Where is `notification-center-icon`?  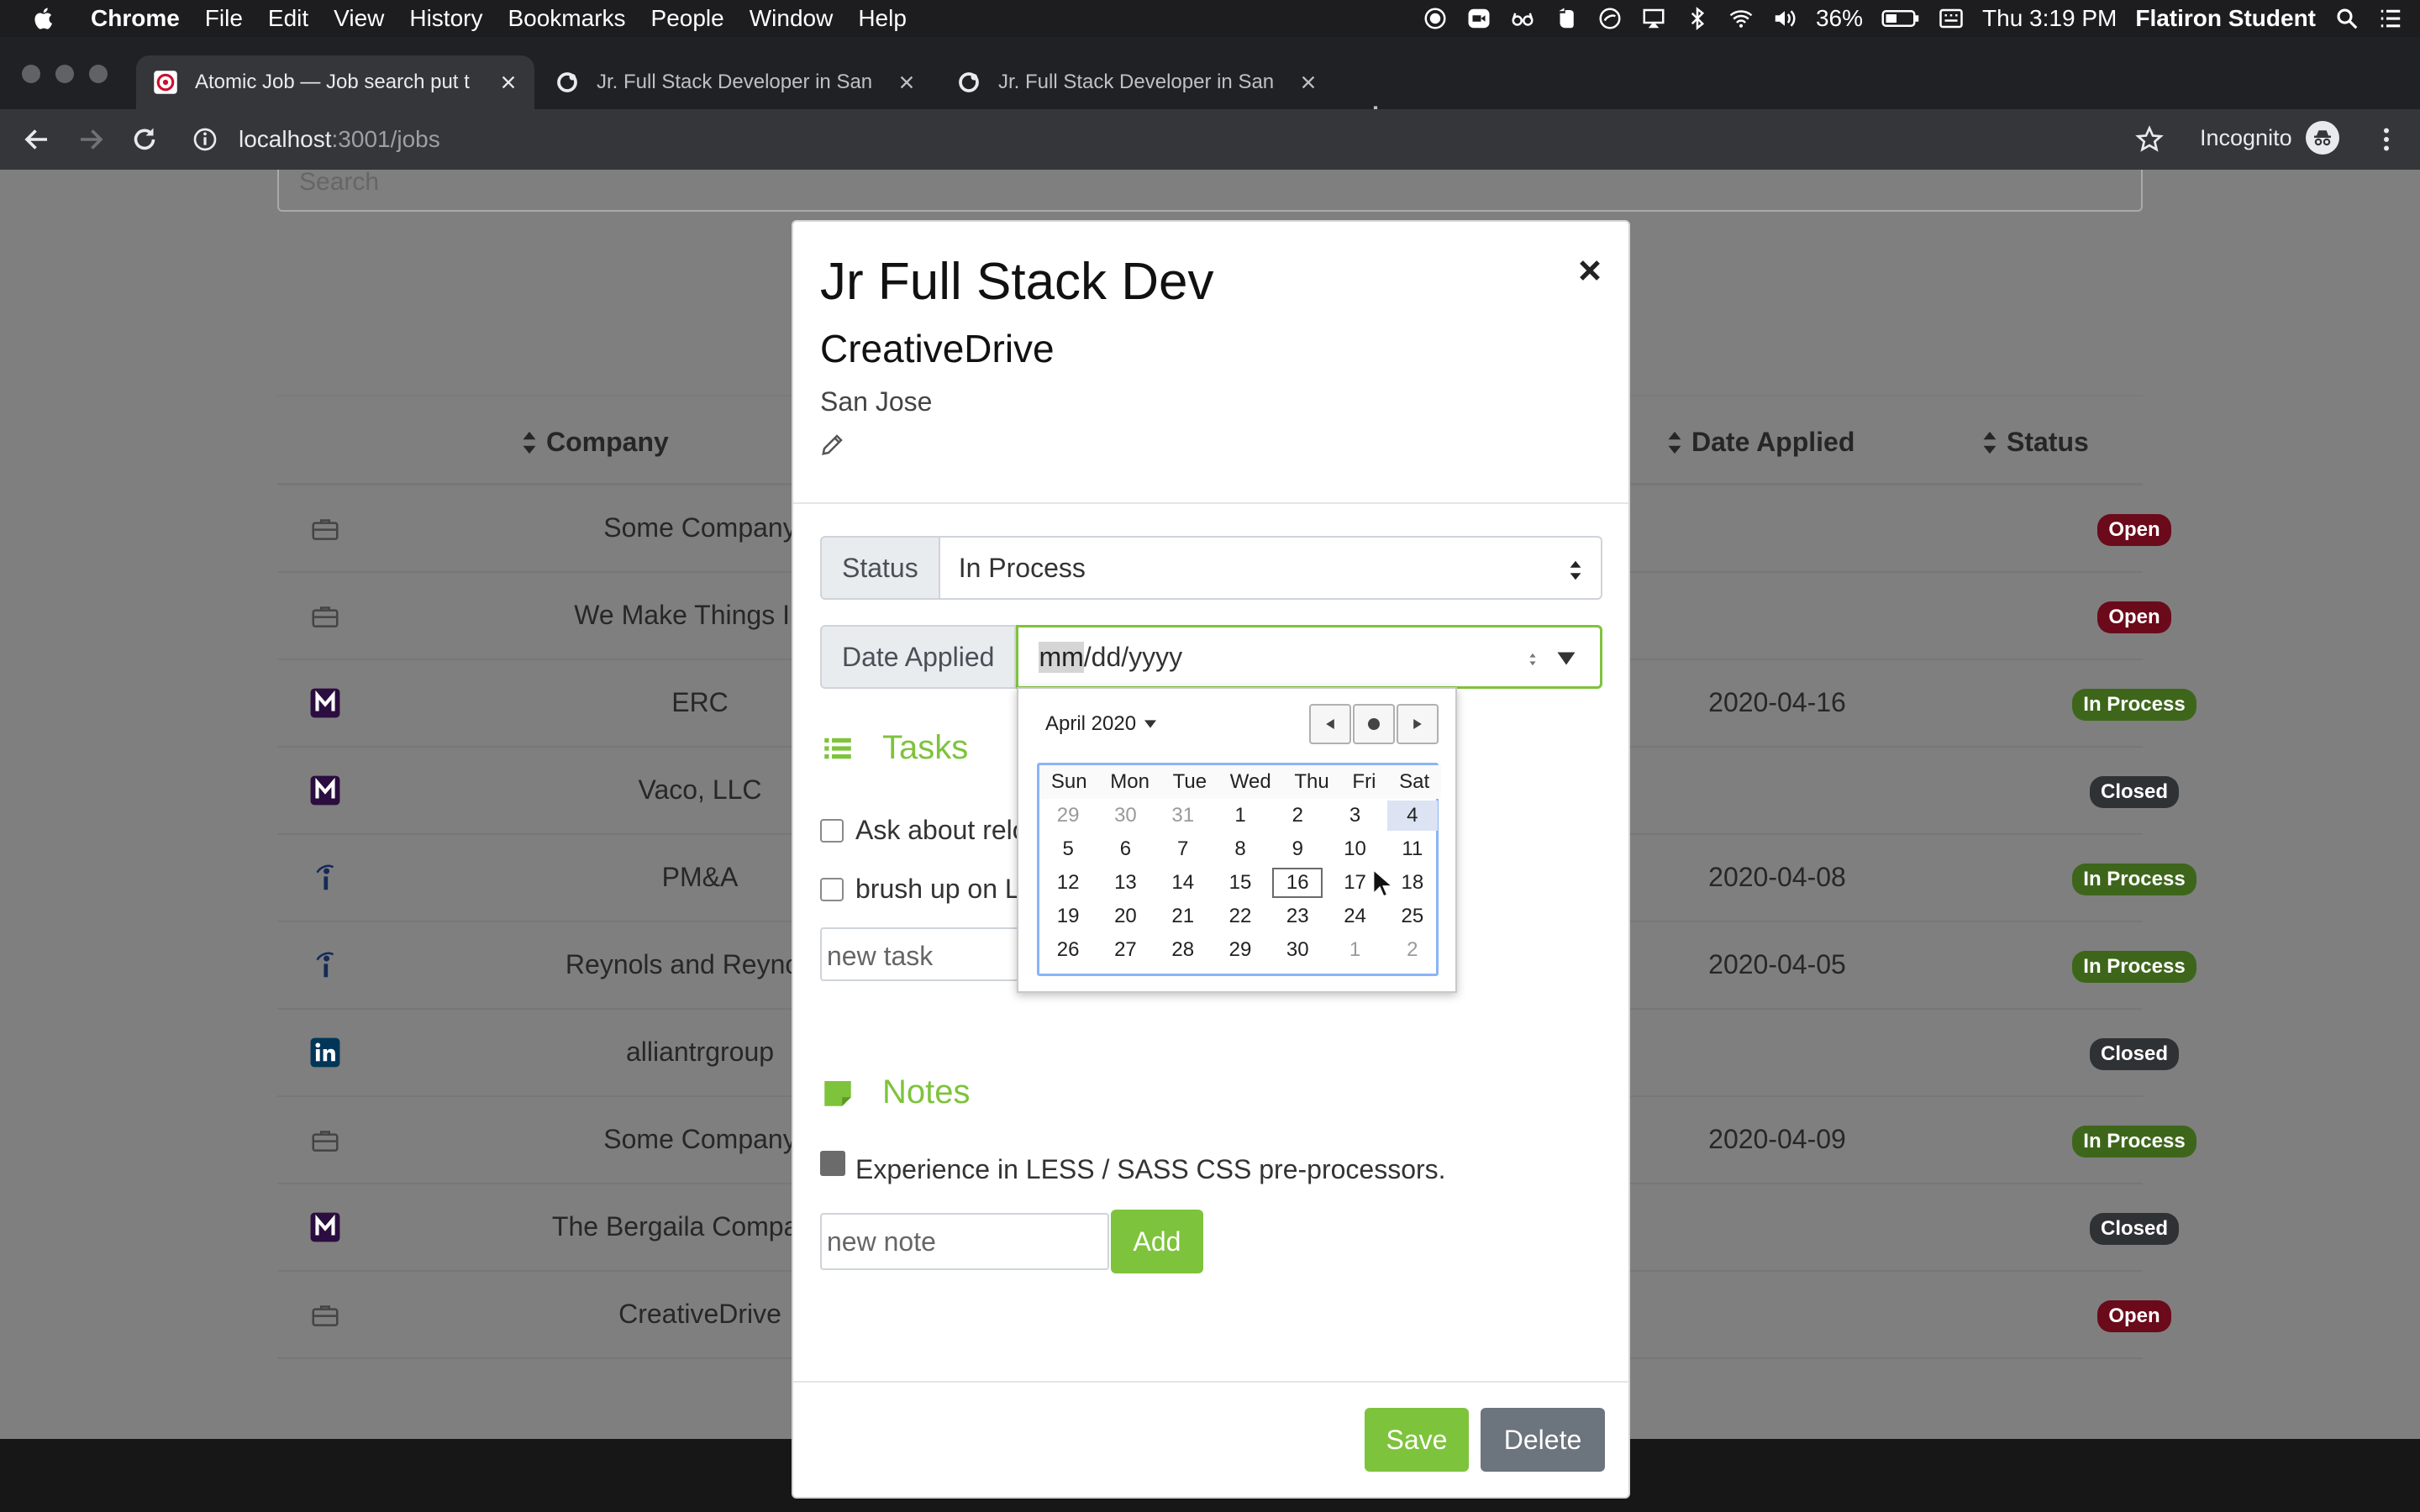 notification-center-icon is located at coordinates (2390, 18).